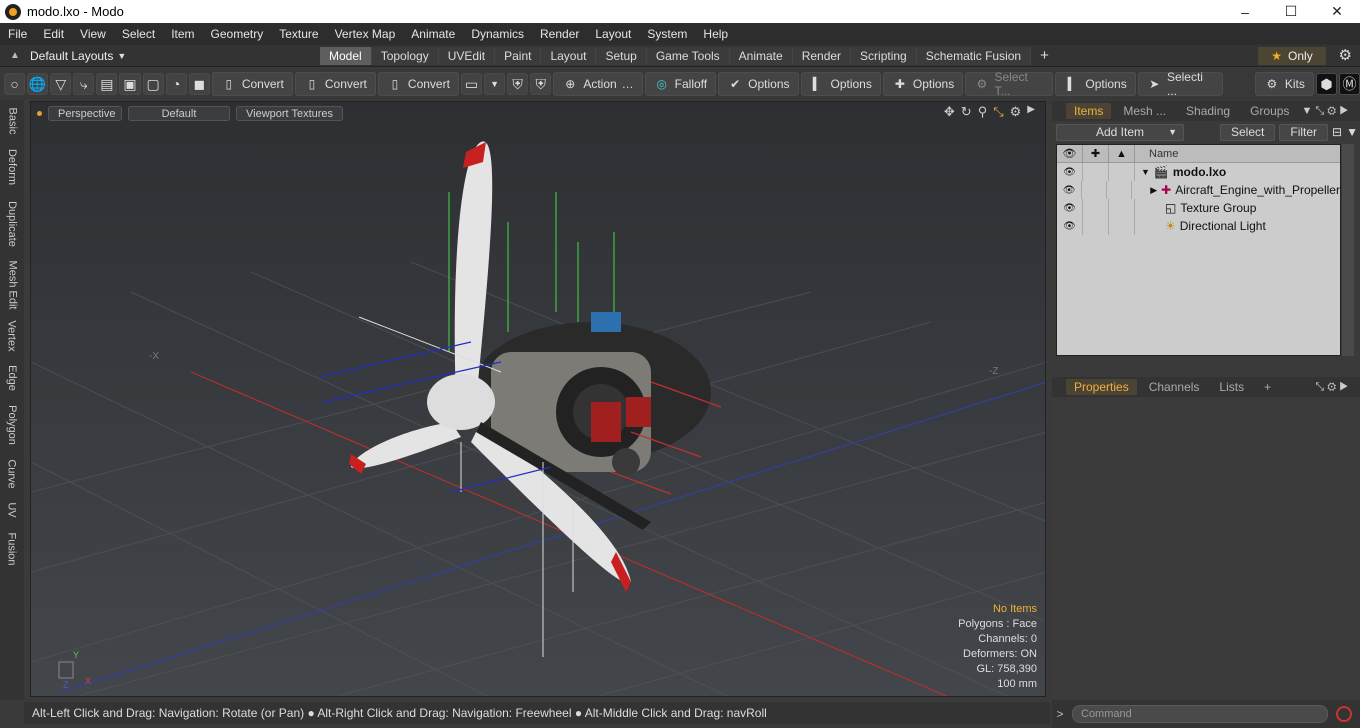 This screenshot has width=1360, height=728. What do you see at coordinates (1348, 250) in the screenshot?
I see `tree-scrollbar` at bounding box center [1348, 250].